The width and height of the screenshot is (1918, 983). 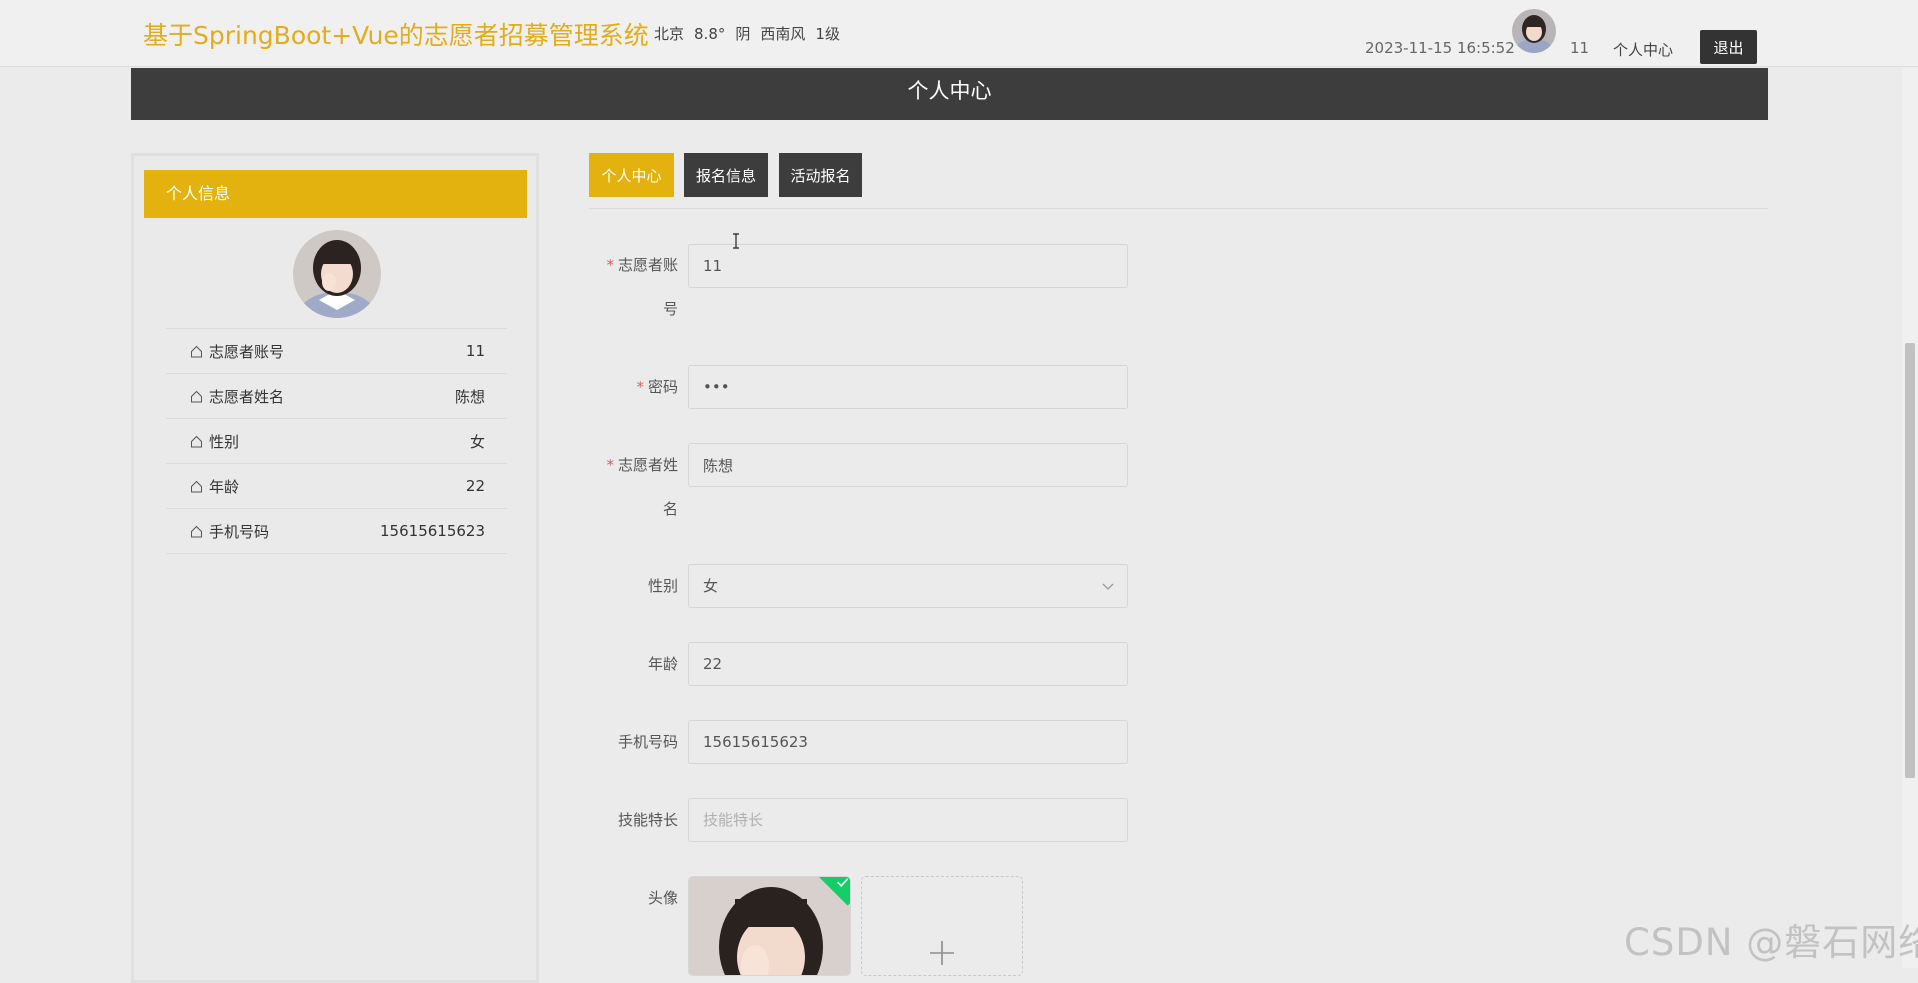 I want to click on site-title: 基于SpringBoot+Vue的志愿者招募管理系统, so click(x=396, y=35).